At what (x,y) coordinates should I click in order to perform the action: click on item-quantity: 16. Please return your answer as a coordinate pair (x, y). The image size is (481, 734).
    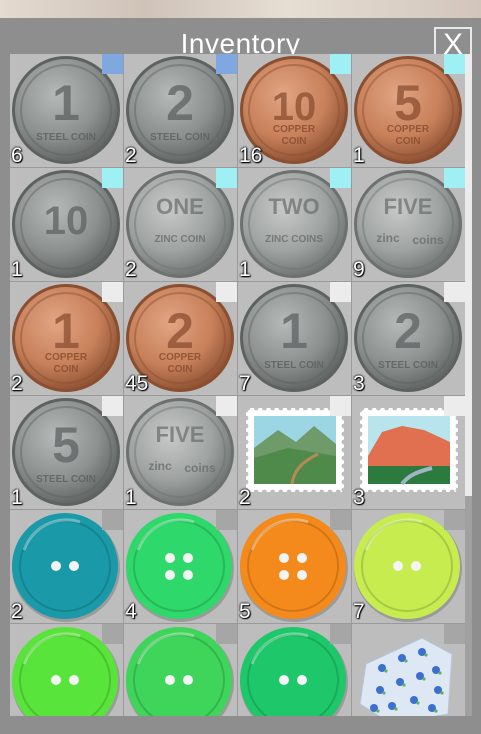
    Looking at the image, I should click on (251, 155).